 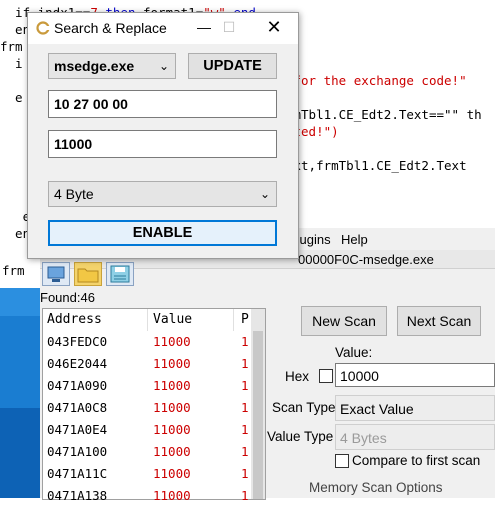 I want to click on table-row: 0471A0C8 11000 1, so click(x=147, y=408).